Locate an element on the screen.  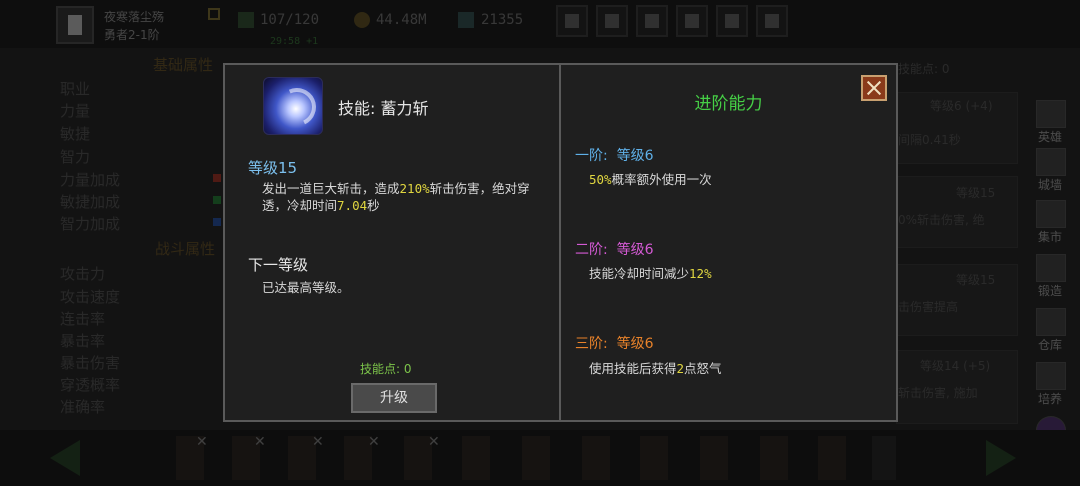
gold-icon is located at coordinates (362, 20).